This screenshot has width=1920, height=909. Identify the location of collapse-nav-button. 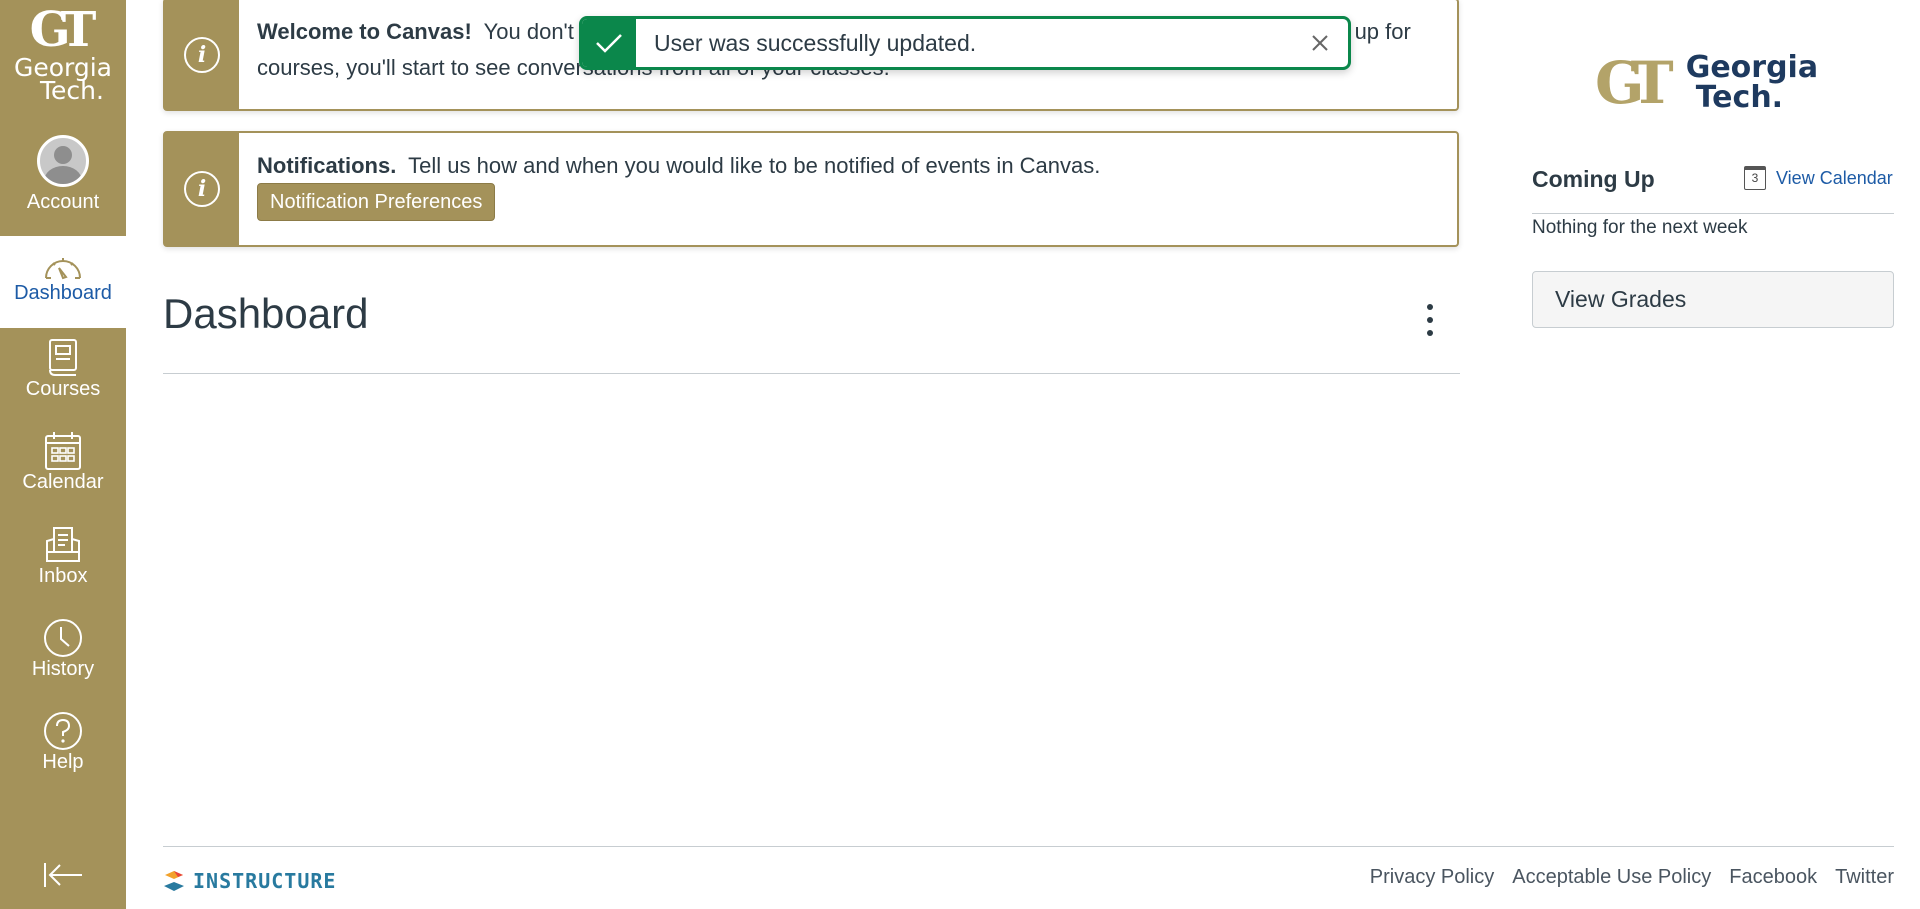
(63, 875).